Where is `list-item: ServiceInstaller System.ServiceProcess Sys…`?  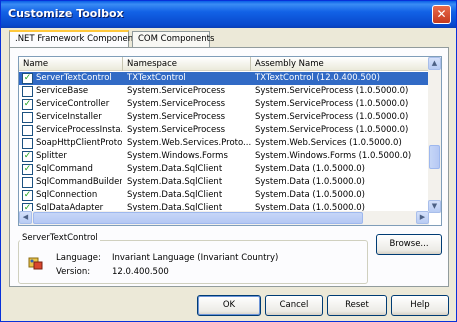 list-item: ServiceInstaller System.ServiceProcess Sys… is located at coordinates (224, 117).